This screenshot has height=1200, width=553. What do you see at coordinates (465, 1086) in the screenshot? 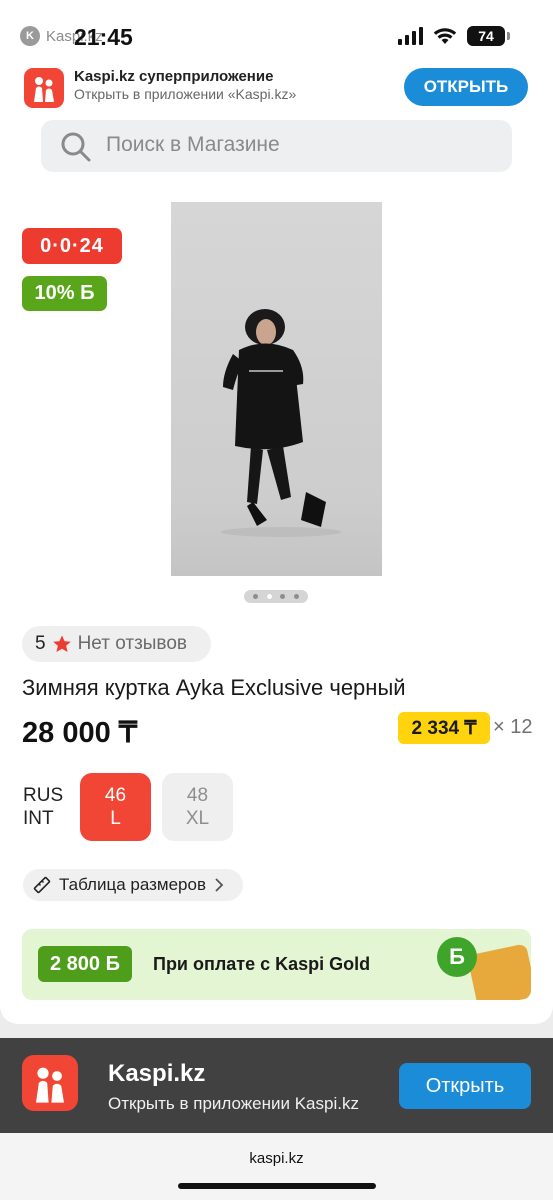
I see `app-banner-open-button: Открыть` at bounding box center [465, 1086].